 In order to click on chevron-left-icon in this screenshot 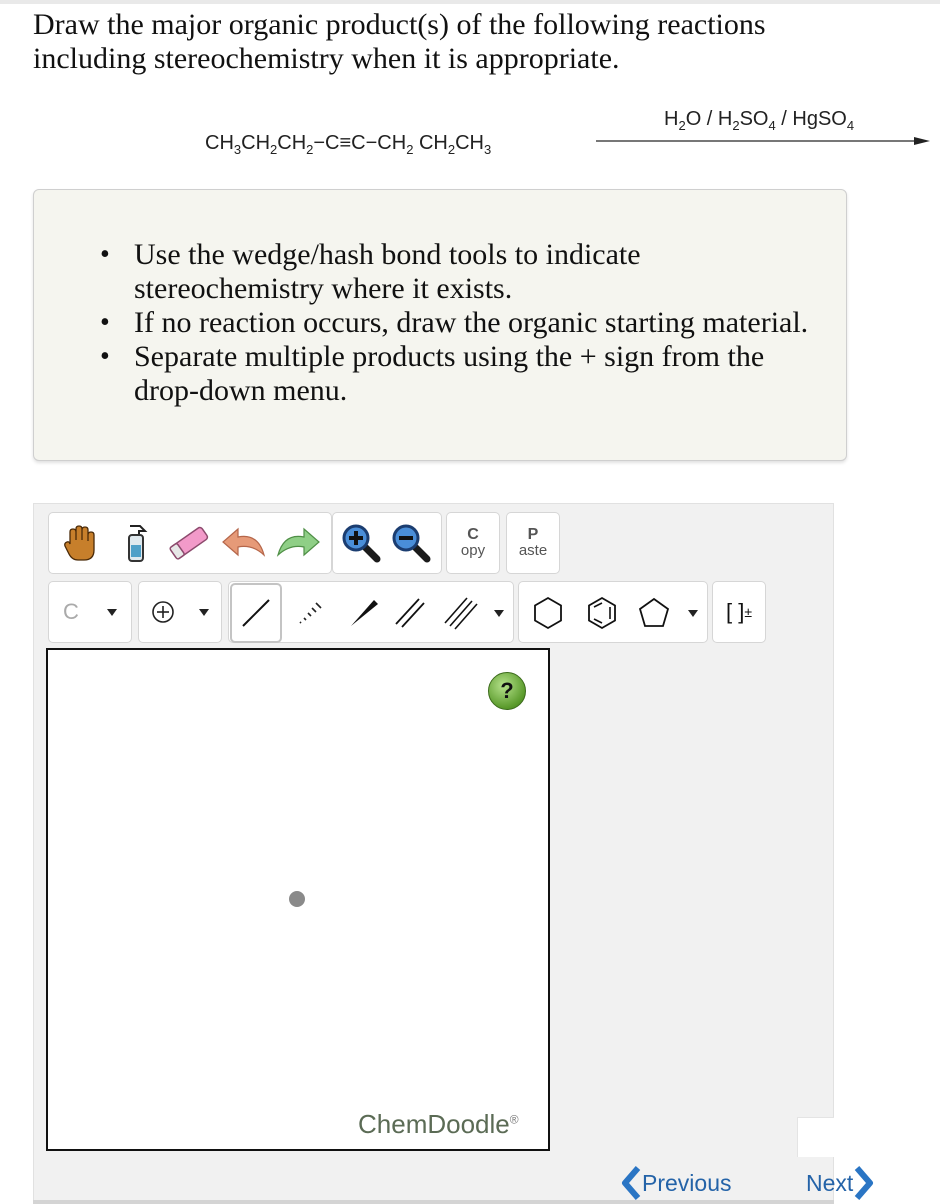, I will do `click(631, 1183)`.